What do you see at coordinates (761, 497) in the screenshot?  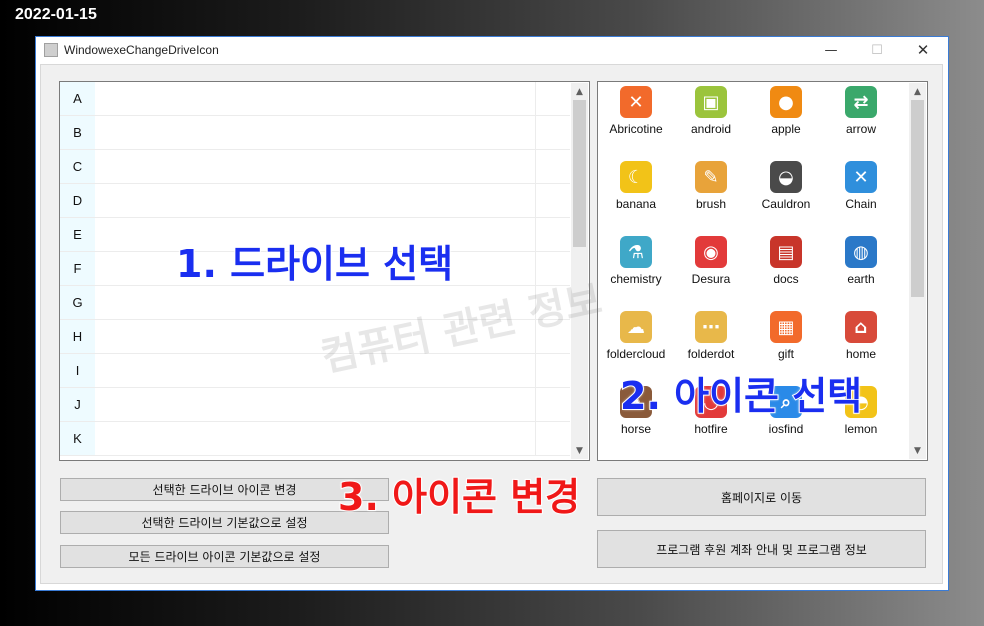 I see `homepage-button: 홈페이지로 이동` at bounding box center [761, 497].